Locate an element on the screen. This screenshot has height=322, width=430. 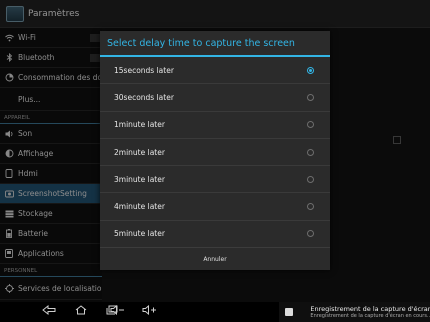
option-label: 2minute later is located at coordinates (139, 152).